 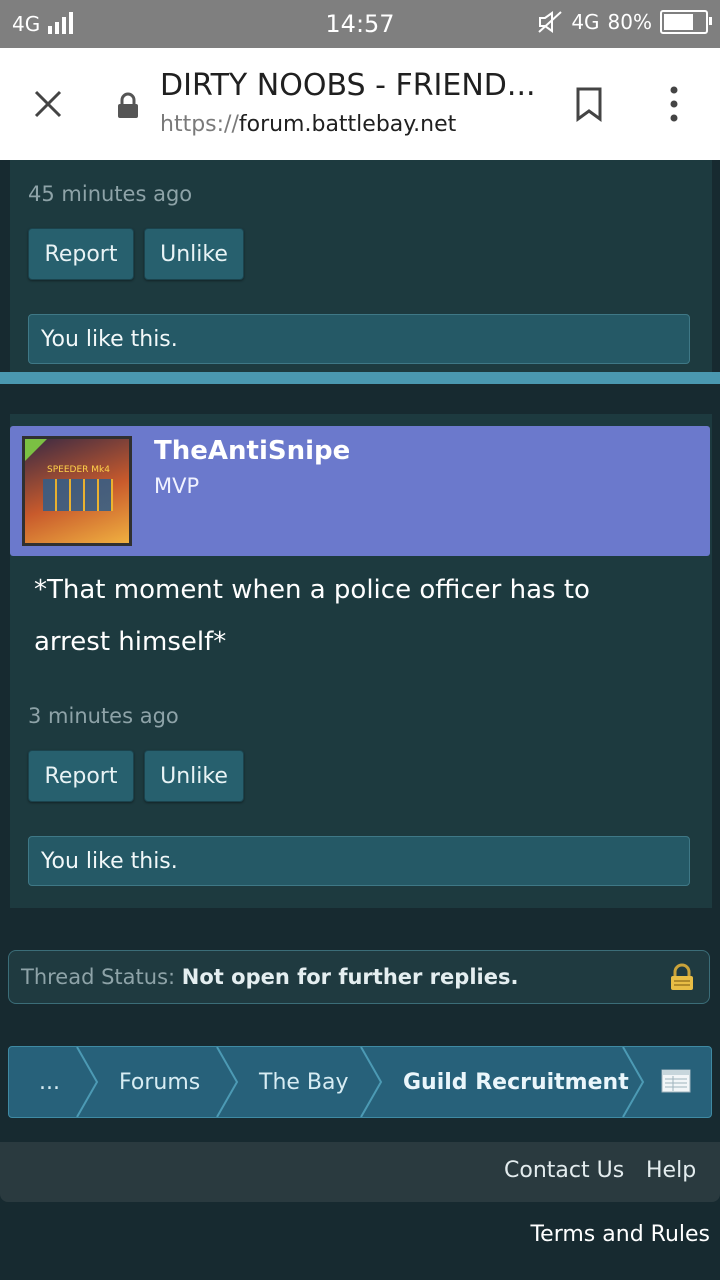 I want to click on thread-status-label: Thread Status:, so click(x=98, y=977).